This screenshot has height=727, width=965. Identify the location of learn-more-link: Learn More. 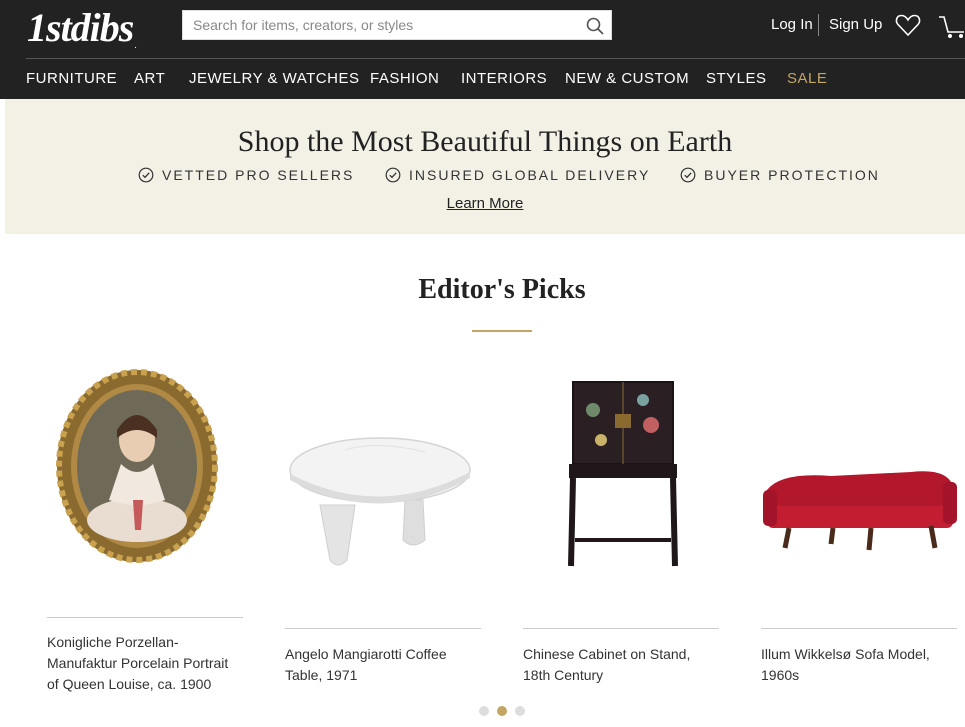
(485, 203).